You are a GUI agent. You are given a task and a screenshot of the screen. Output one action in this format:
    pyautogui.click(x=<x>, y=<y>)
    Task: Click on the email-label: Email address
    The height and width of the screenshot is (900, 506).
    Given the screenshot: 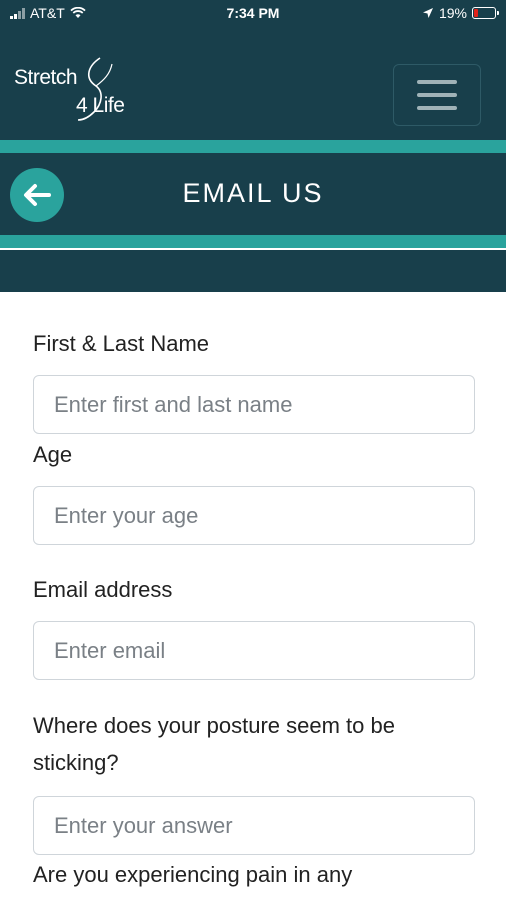 What is the action you would take?
    pyautogui.click(x=103, y=589)
    